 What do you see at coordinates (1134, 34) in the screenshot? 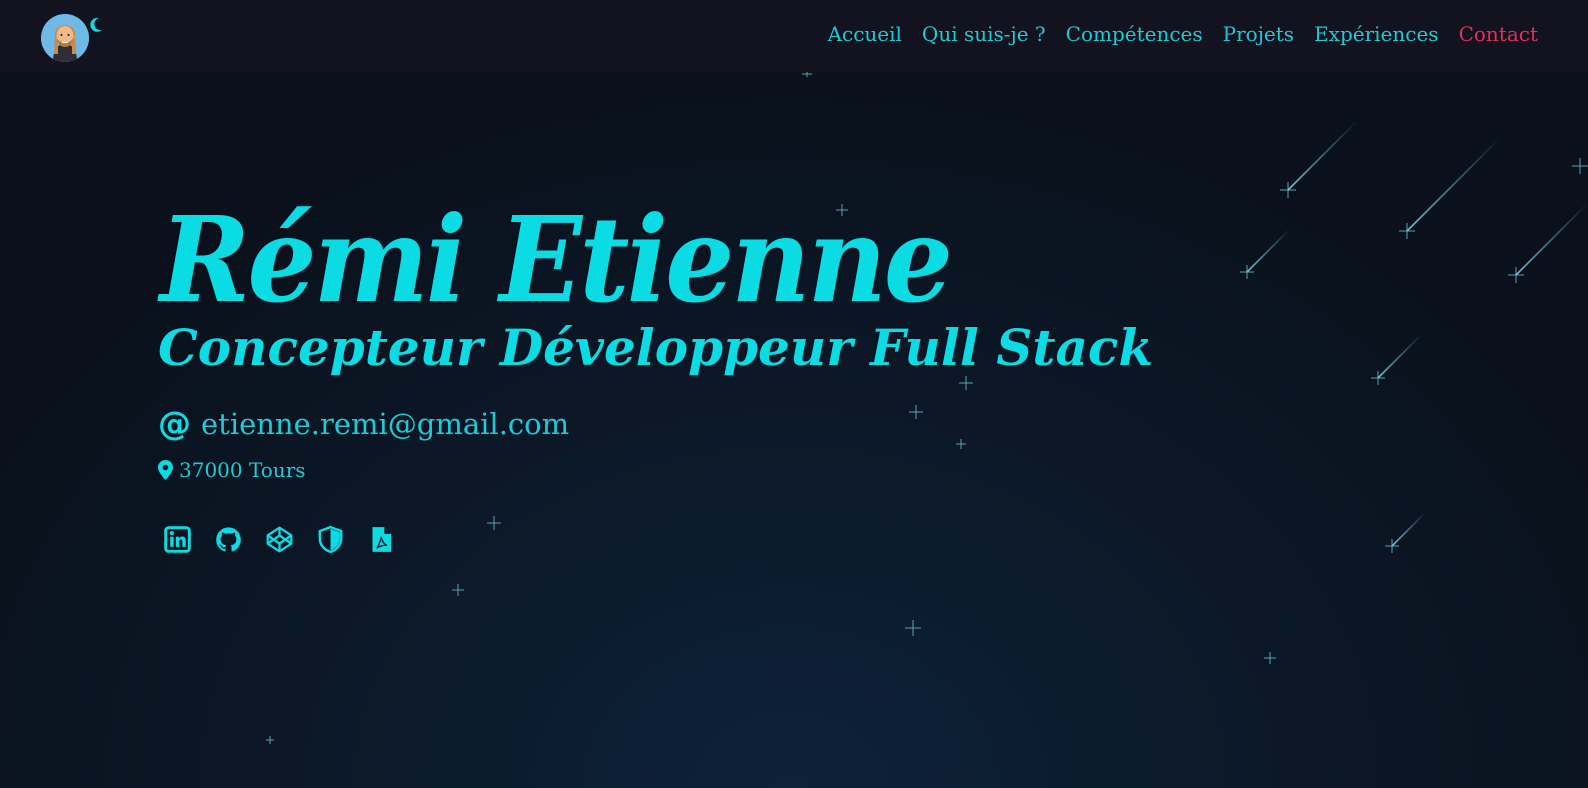
I see `nav-link-competences: Compétences` at bounding box center [1134, 34].